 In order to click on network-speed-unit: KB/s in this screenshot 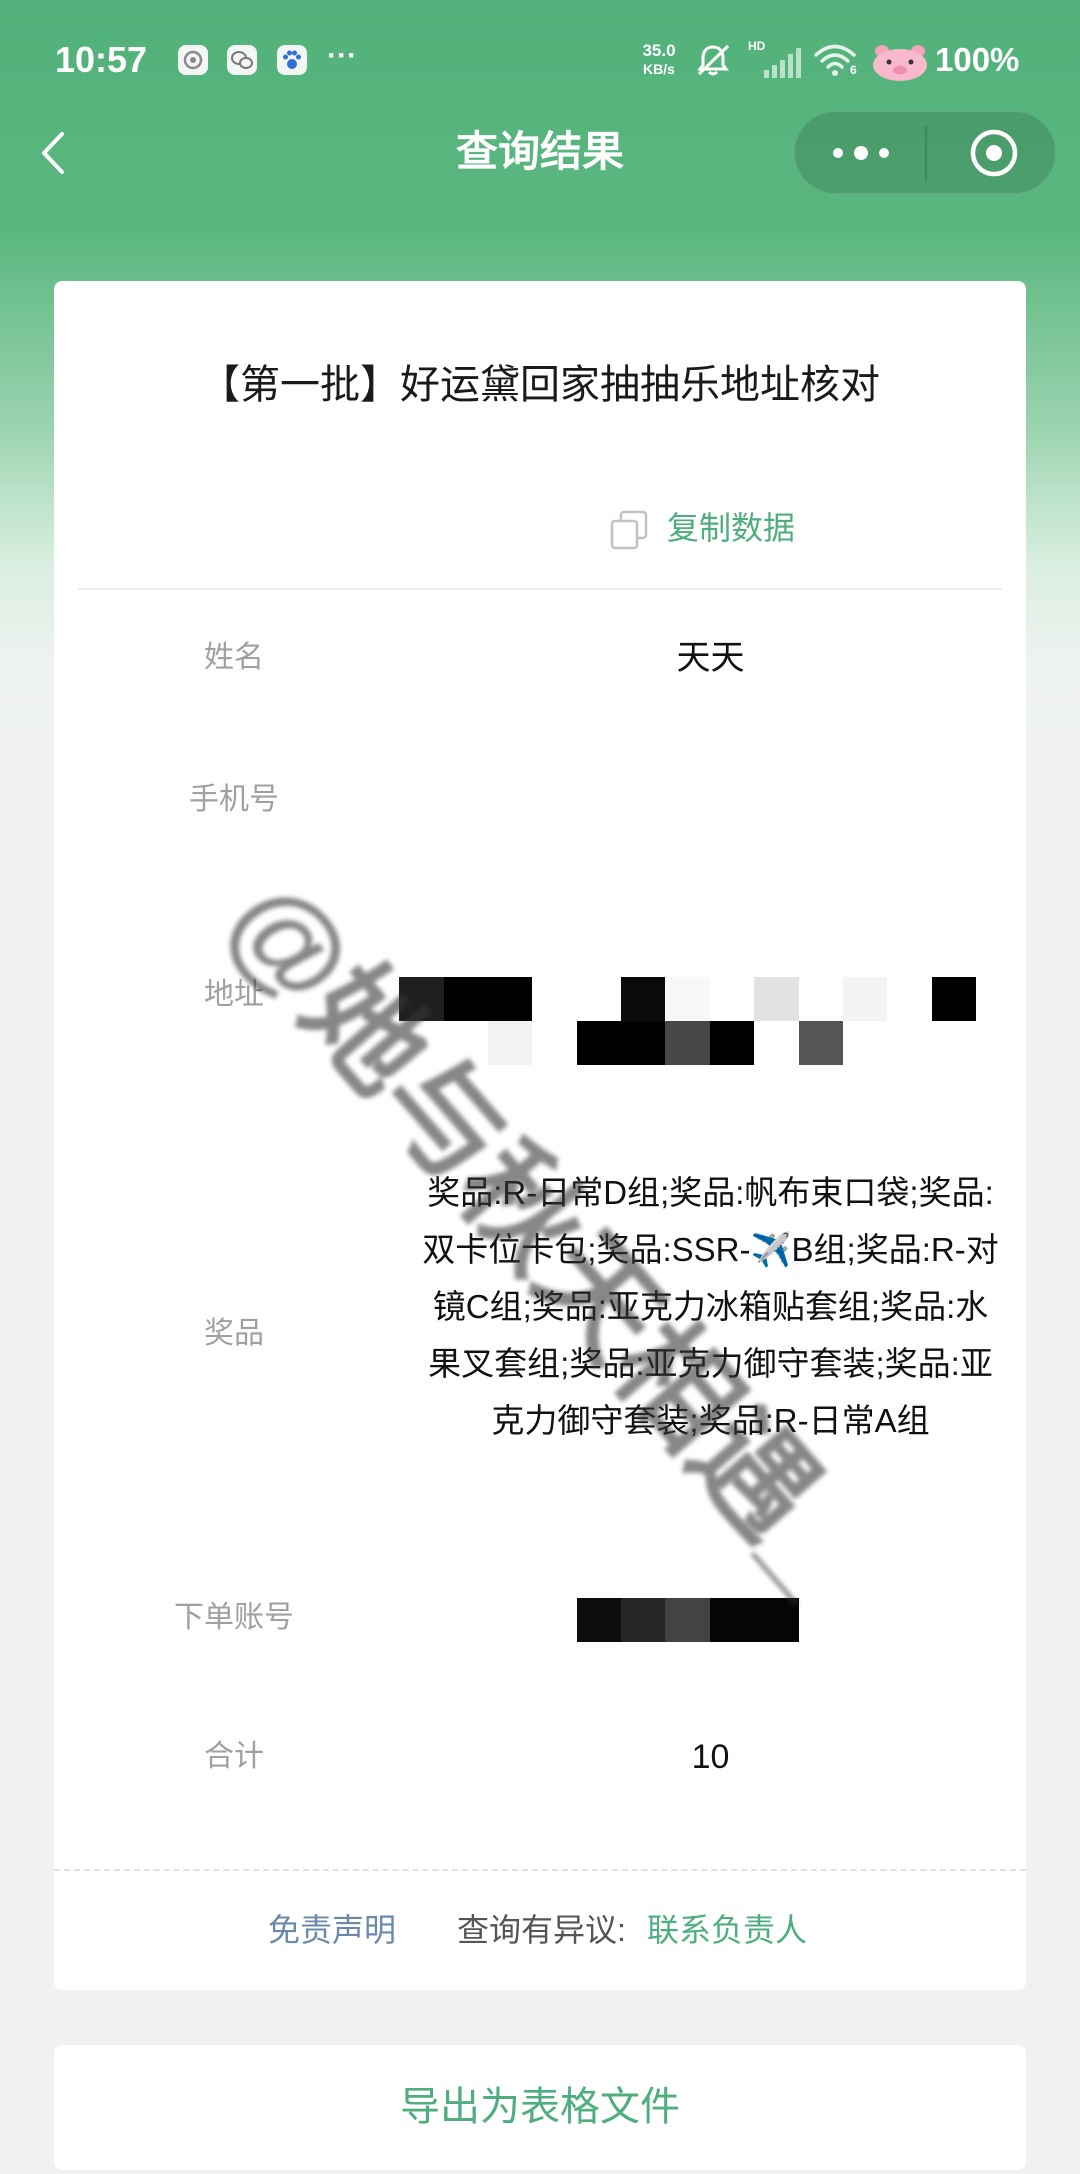, I will do `click(659, 69)`.